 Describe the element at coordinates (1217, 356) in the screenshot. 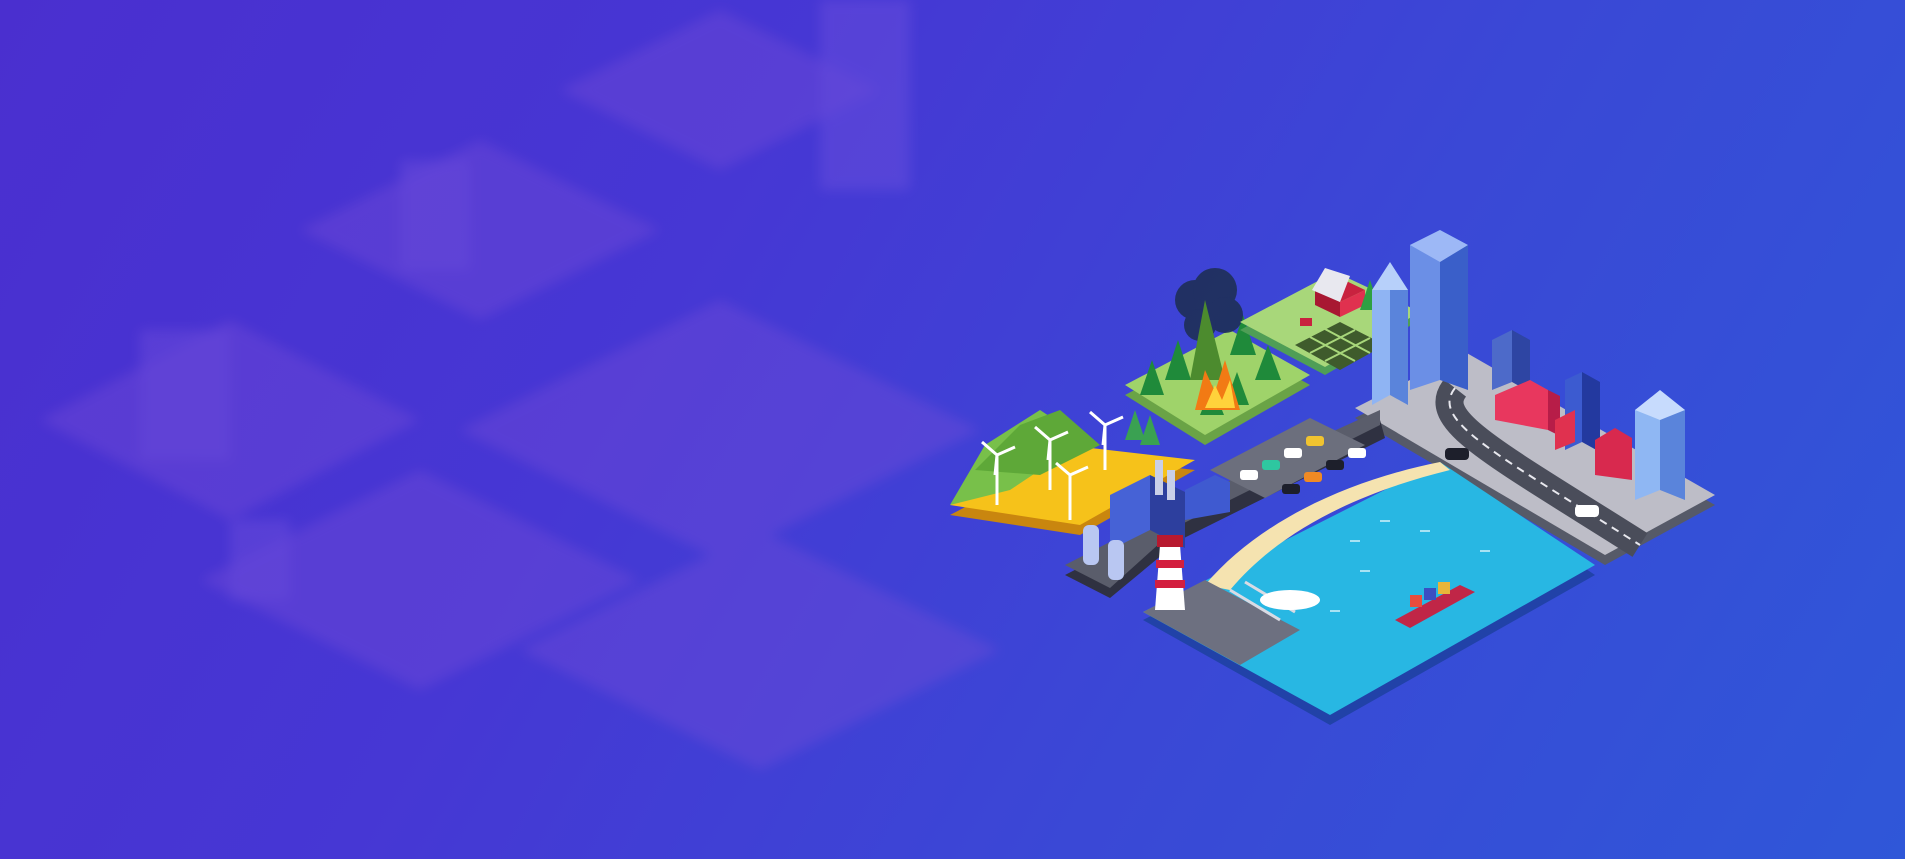

I see `forest-fire-tile` at that location.